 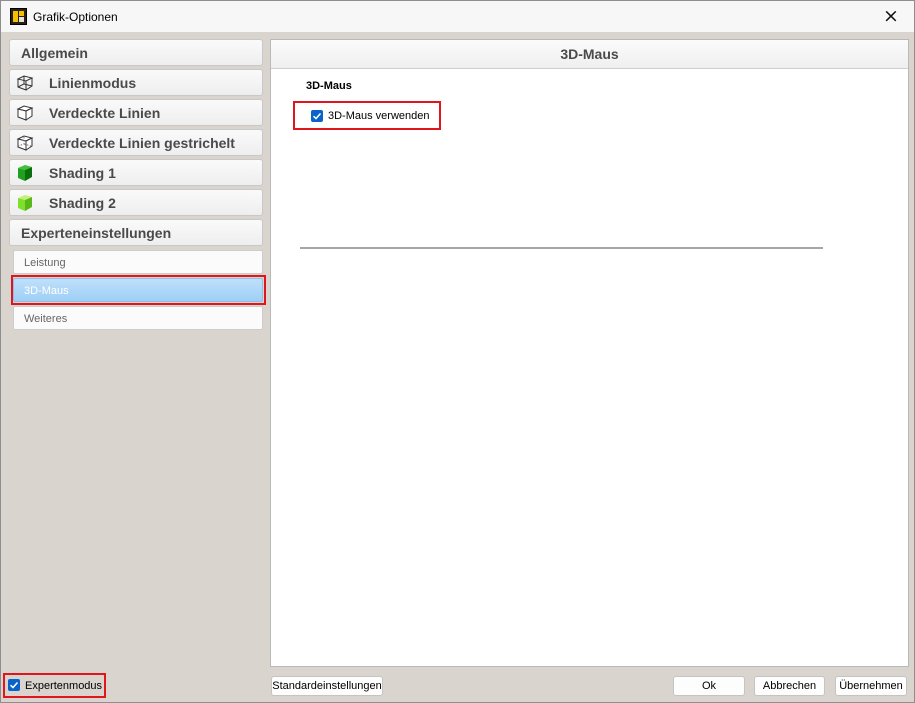 What do you see at coordinates (18, 16) in the screenshot?
I see `app-logo-icon` at bounding box center [18, 16].